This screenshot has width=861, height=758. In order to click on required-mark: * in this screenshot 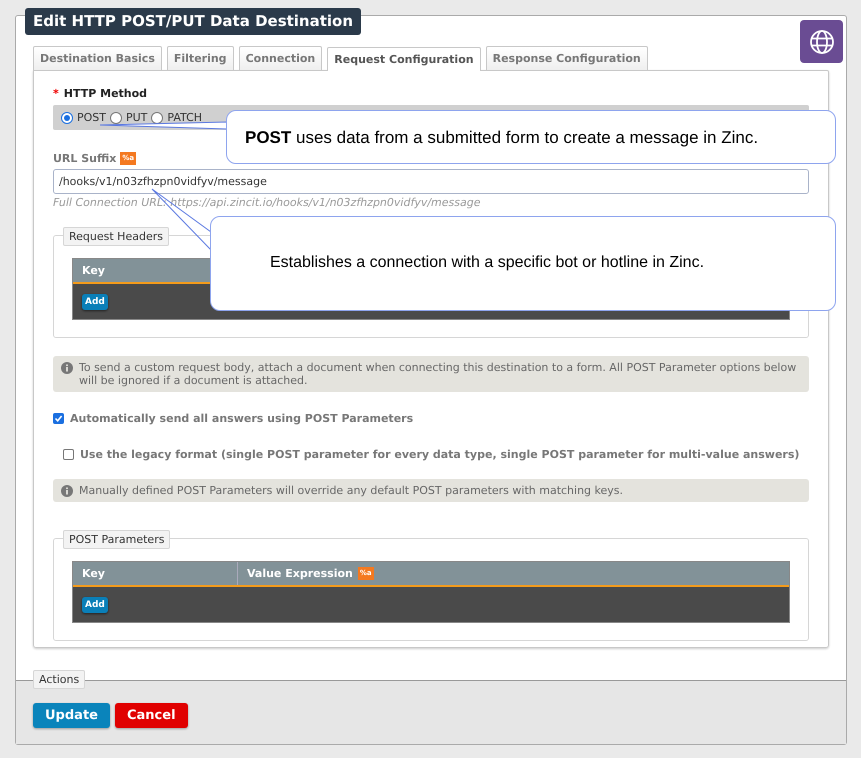, I will do `click(56, 93)`.